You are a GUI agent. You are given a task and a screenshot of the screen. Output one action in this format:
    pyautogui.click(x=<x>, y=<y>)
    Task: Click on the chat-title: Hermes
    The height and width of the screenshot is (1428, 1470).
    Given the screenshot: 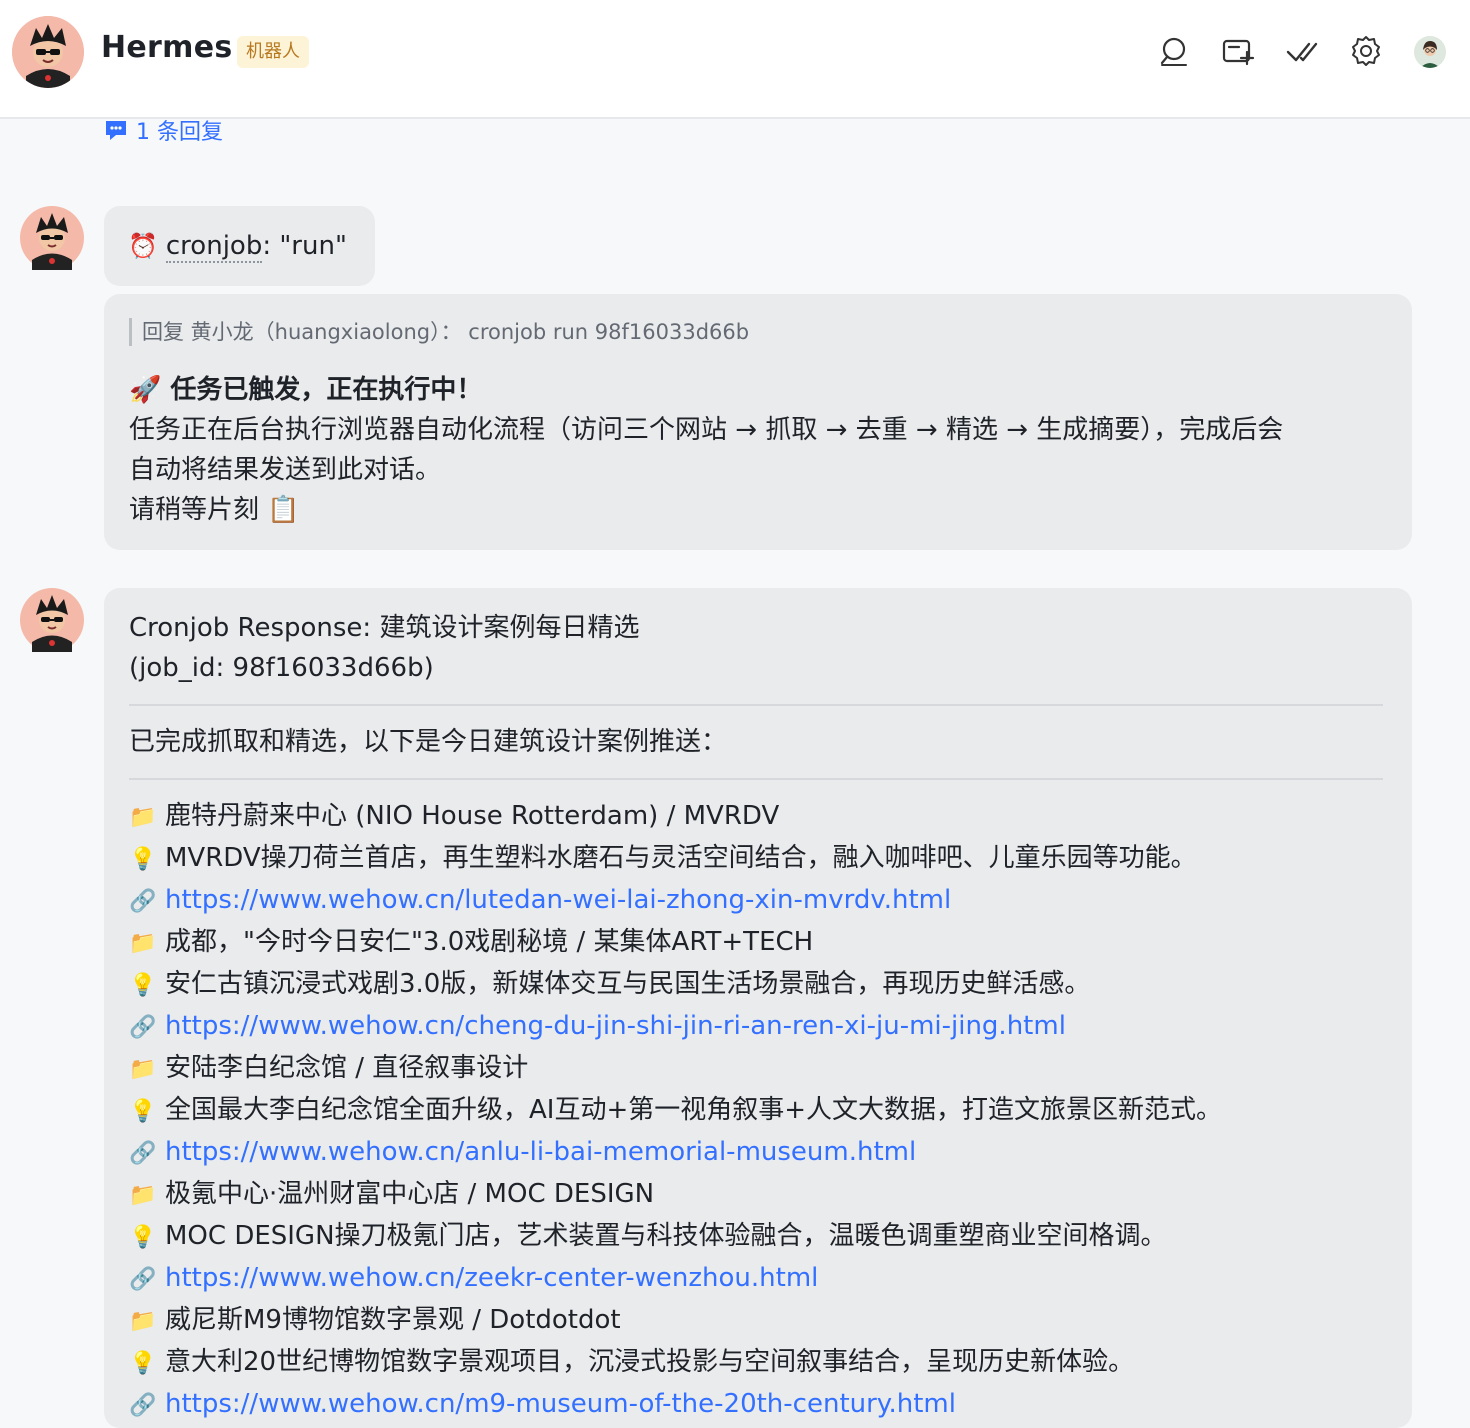 What is the action you would take?
    pyautogui.click(x=167, y=47)
    